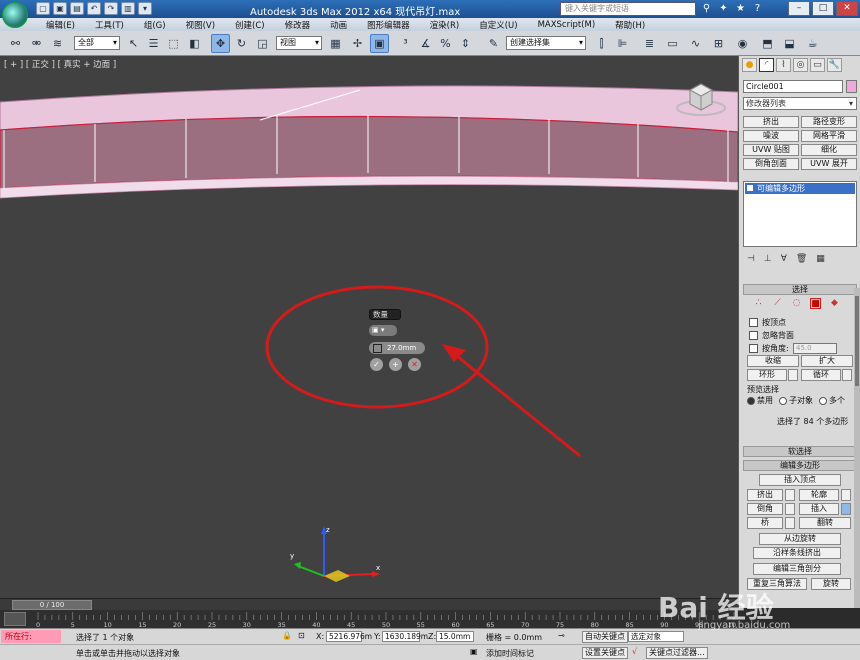  What do you see at coordinates (819, 495) in the screenshot?
I see `outline-button: 轮廓` at bounding box center [819, 495].